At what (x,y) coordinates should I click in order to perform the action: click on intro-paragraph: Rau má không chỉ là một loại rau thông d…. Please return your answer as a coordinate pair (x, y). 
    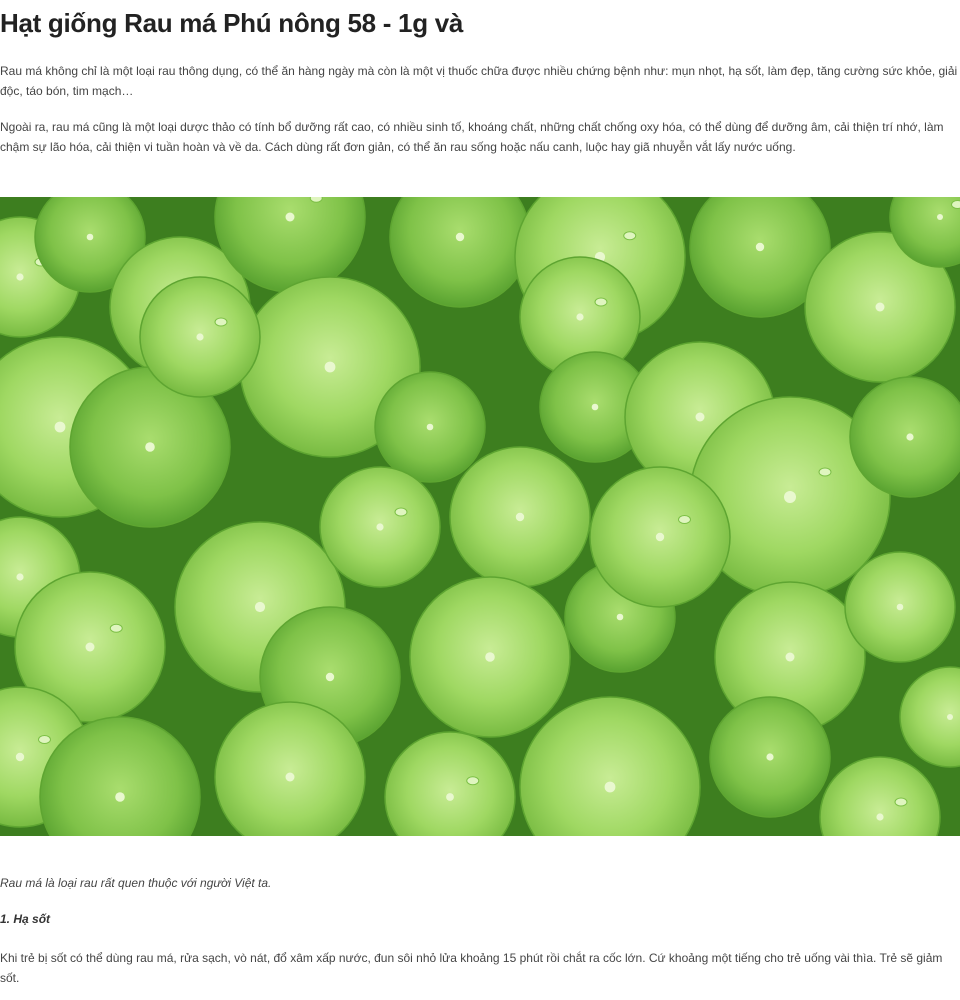
    Looking at the image, I should click on (479, 81).